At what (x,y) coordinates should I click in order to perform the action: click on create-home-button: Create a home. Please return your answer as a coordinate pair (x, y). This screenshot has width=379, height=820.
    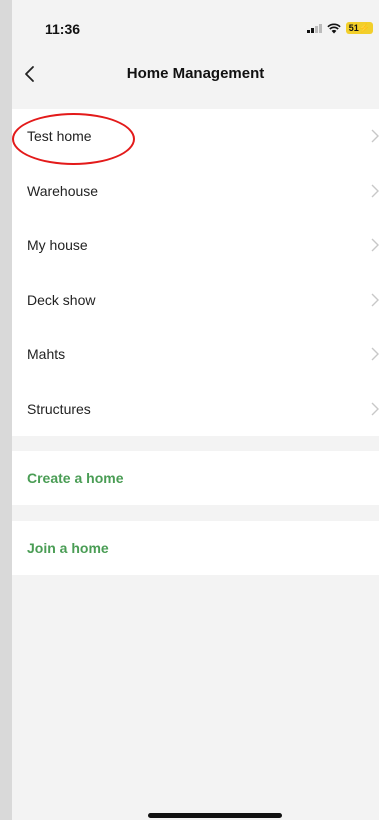
    Looking at the image, I should click on (195, 478).